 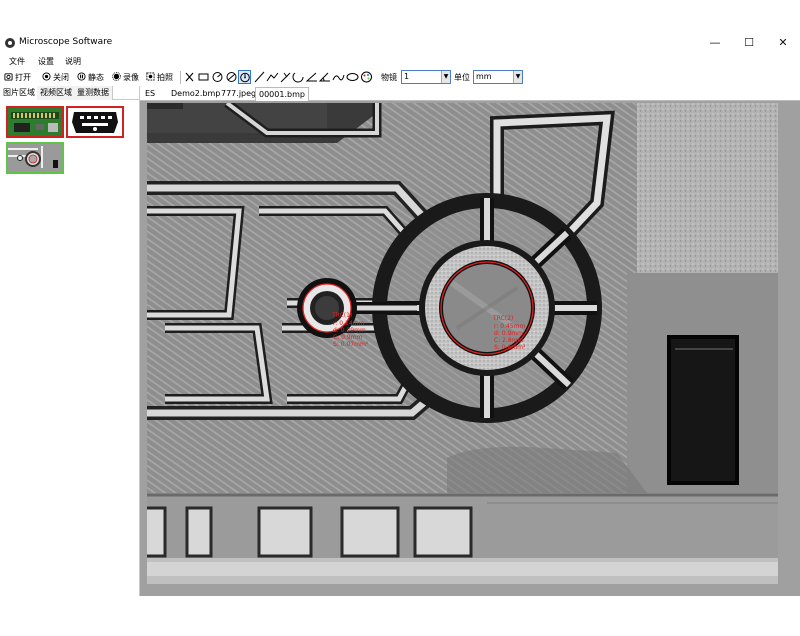 What do you see at coordinates (150, 94) in the screenshot?
I see `doc-tab-es: ES` at bounding box center [150, 94].